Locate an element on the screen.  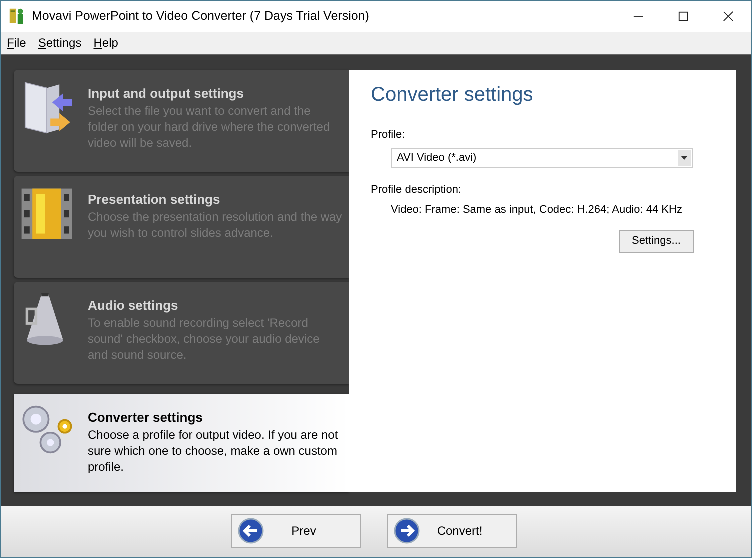
dropdown-arrow-icon is located at coordinates (684, 158).